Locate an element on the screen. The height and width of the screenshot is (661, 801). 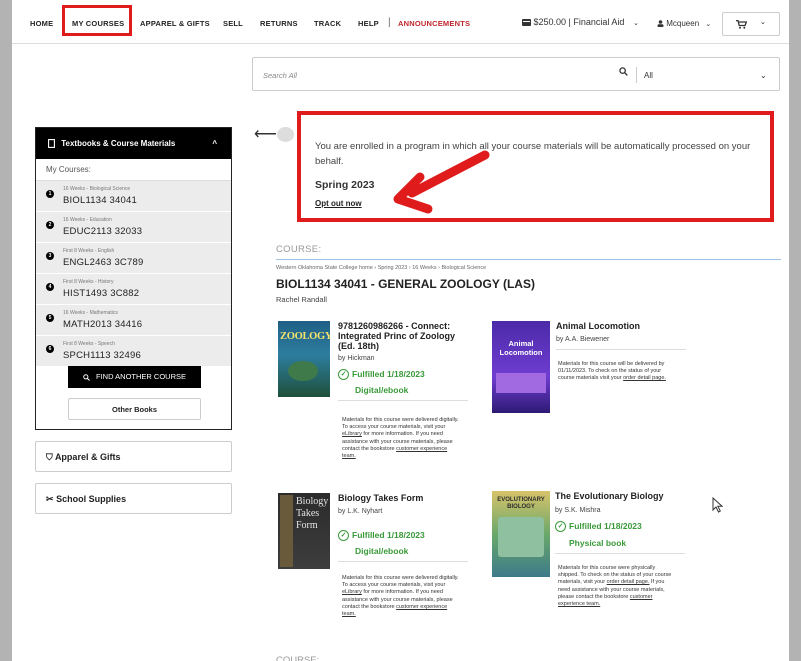
cover-title: EVOLUTIONARY BIOLOGY is located at coordinates (521, 503).